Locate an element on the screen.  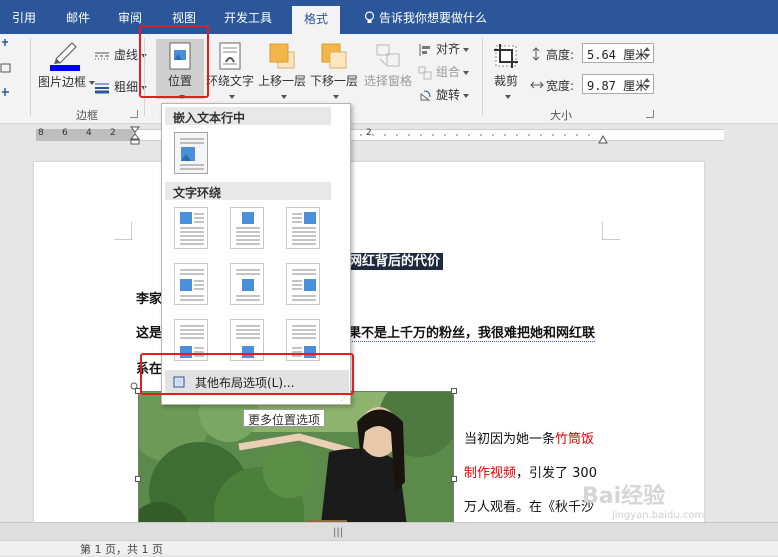
side-line-1: 当初因为她一条竹筒饭 is located at coordinates (529, 439).